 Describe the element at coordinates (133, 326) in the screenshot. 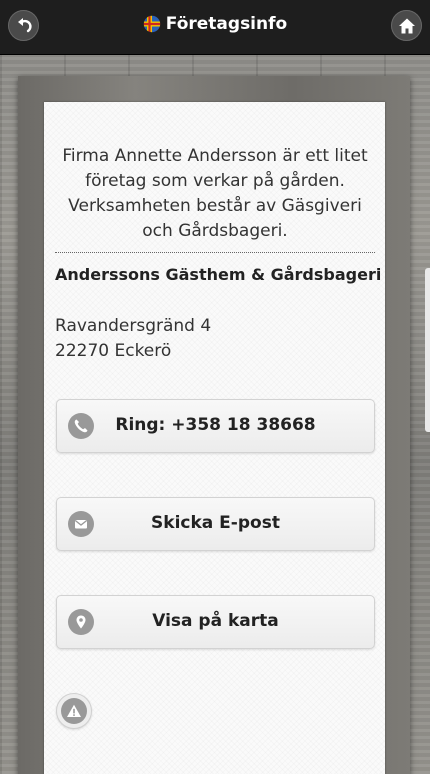

I see `address-street: Ravandersgränd 4` at that location.